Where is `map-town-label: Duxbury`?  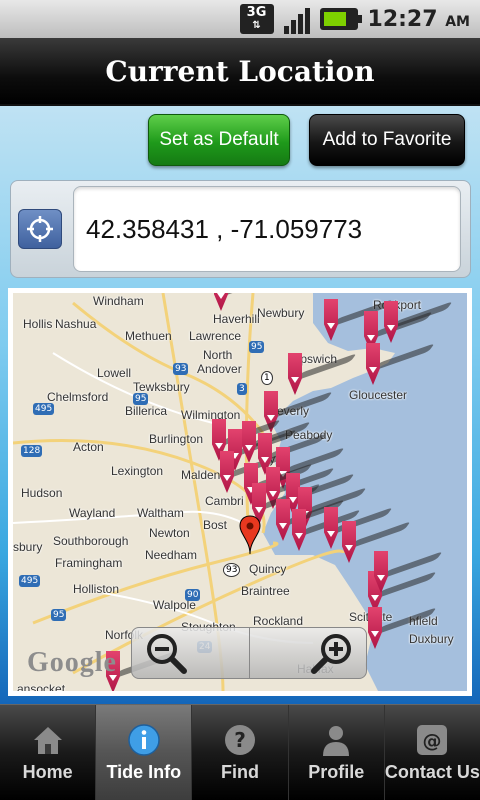
map-town-label: Duxbury is located at coordinates (431, 639).